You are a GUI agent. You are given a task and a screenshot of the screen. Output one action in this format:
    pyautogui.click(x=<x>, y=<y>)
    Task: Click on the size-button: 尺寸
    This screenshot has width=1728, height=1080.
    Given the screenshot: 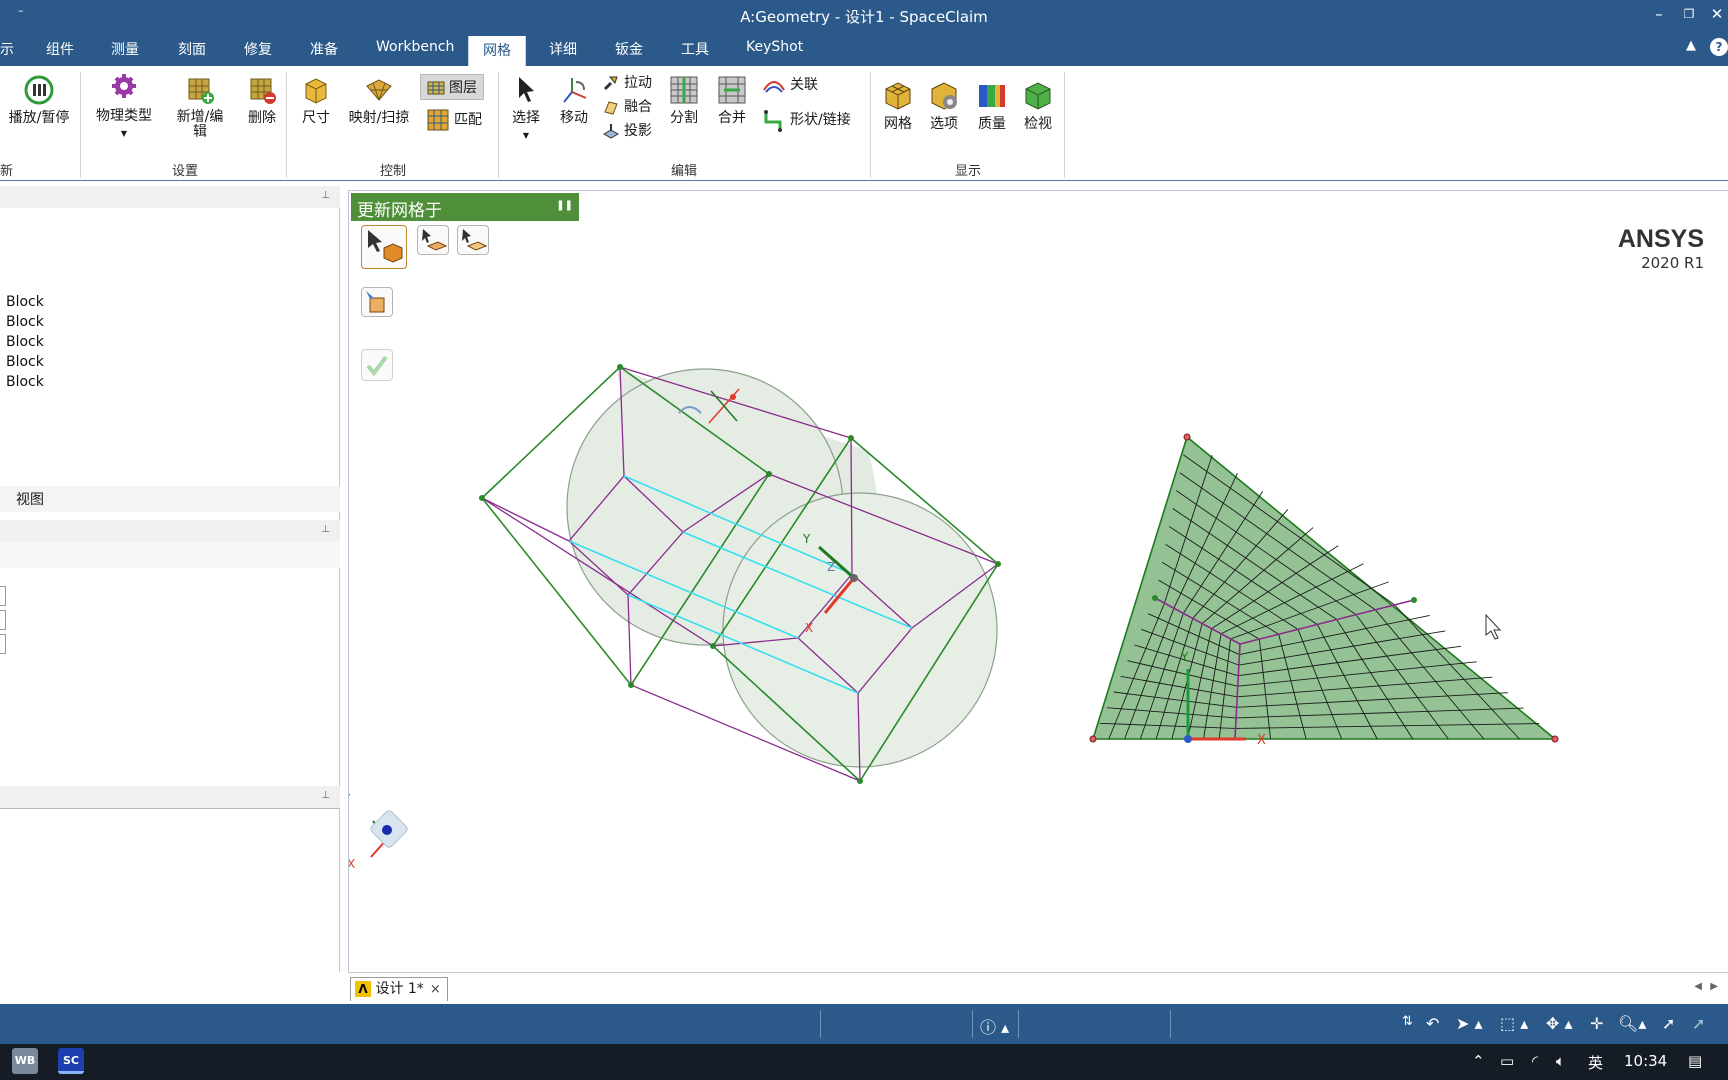 What is the action you would take?
    pyautogui.click(x=316, y=100)
    